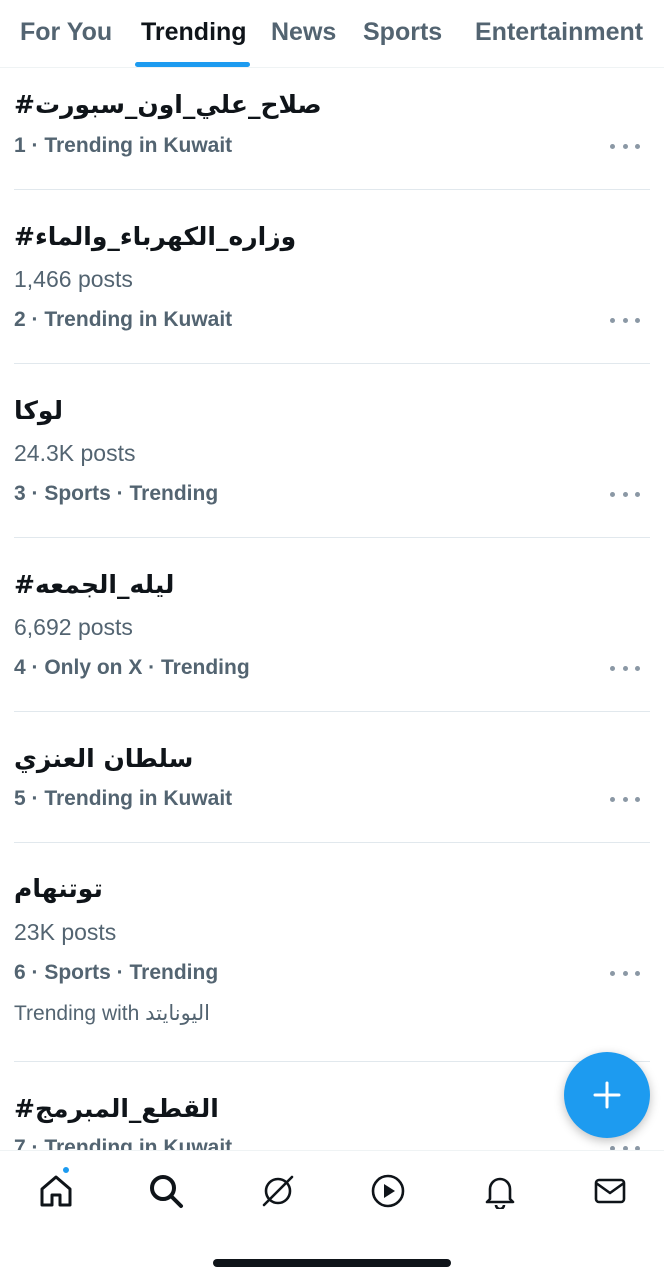 The image size is (664, 1280). I want to click on trend-title: #وزاره_الكهرباء_والماء, so click(155, 236).